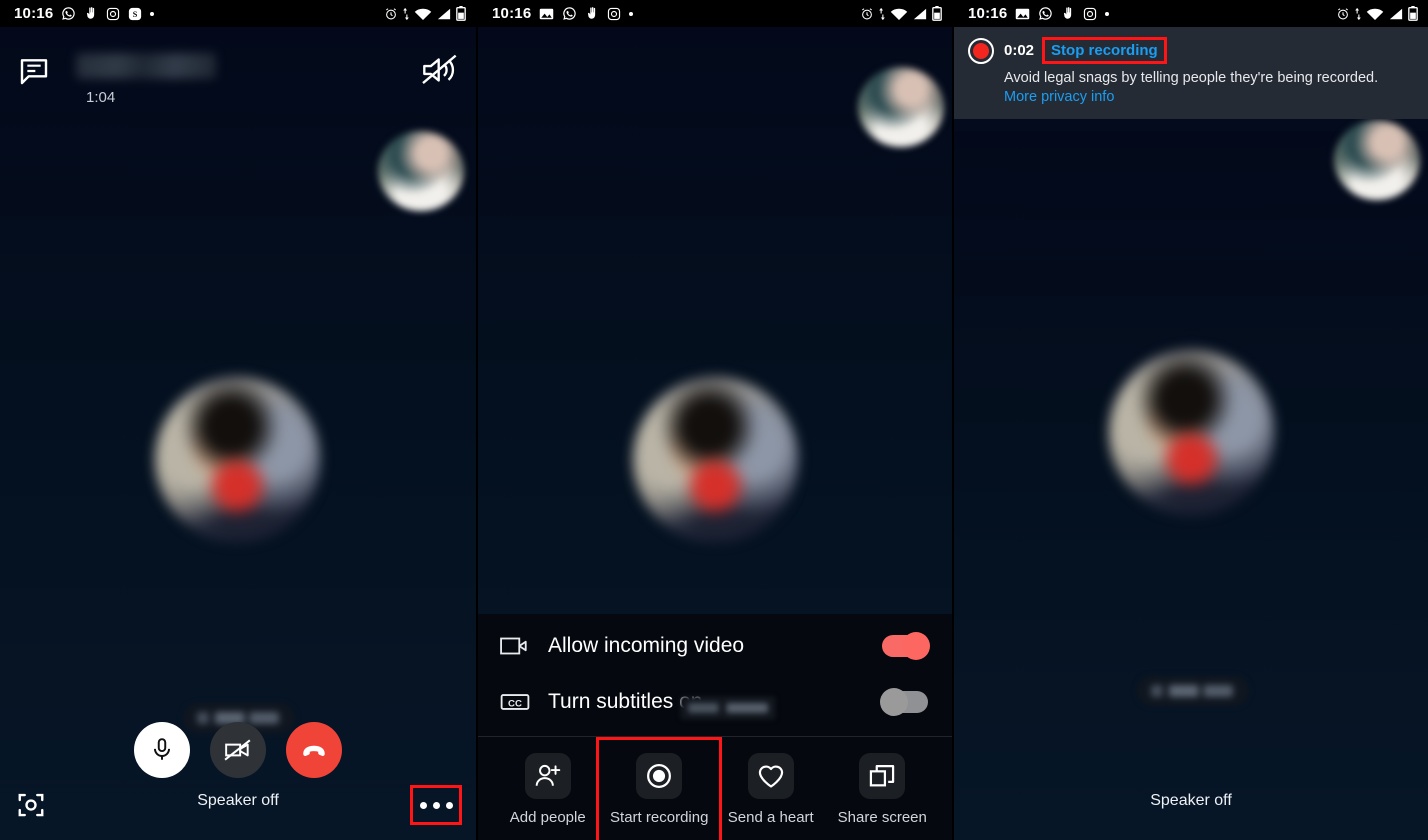 The height and width of the screenshot is (840, 1428). Describe the element at coordinates (314, 750) in the screenshot. I see `end-call-button` at that location.